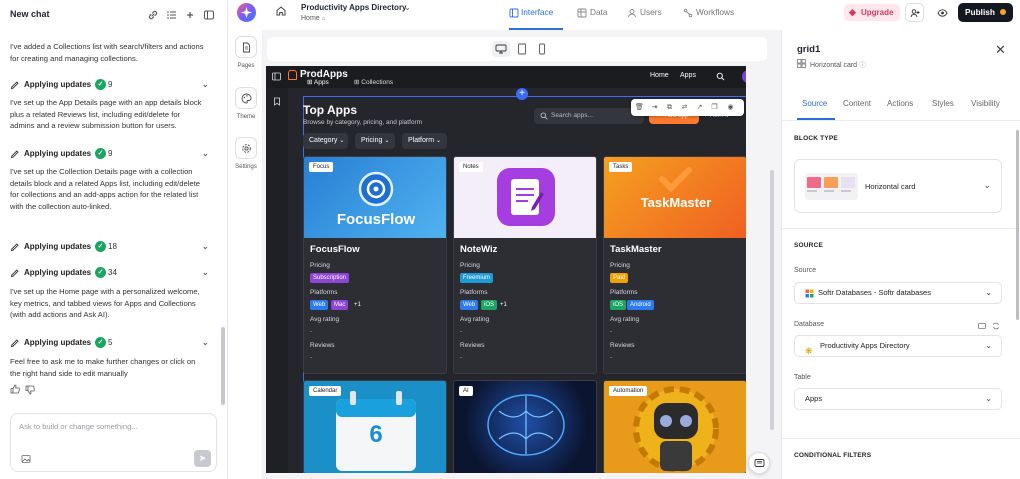 The image size is (1020, 479). What do you see at coordinates (985, 103) in the screenshot?
I see `tab-visibility: Visibility` at bounding box center [985, 103].